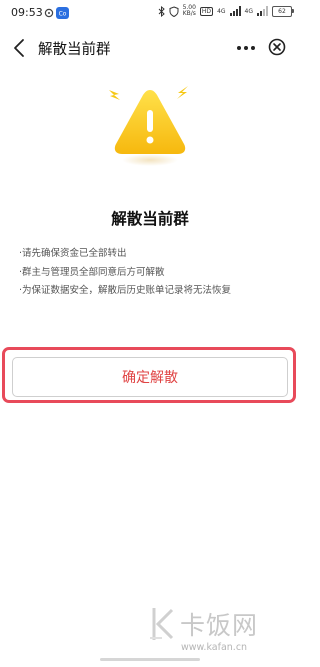  I want to click on battery-icon: 62, so click(283, 11).